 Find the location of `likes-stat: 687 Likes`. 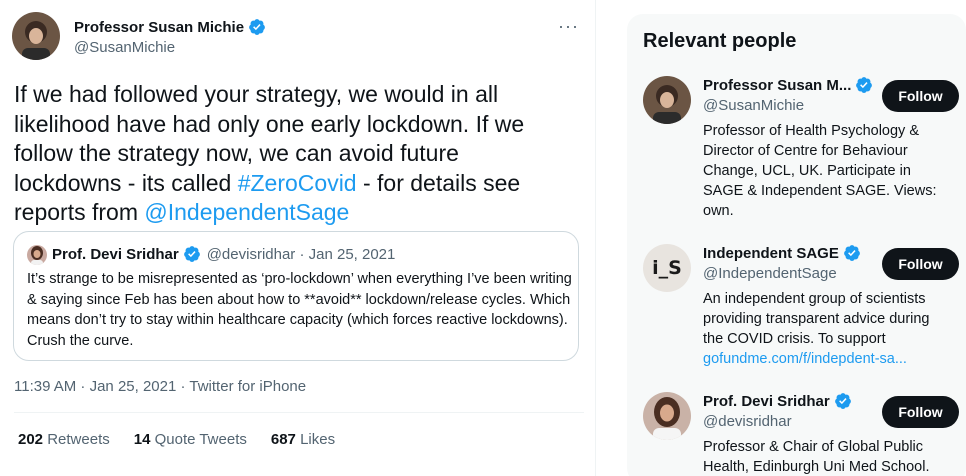

likes-stat: 687 Likes is located at coordinates (303, 439).